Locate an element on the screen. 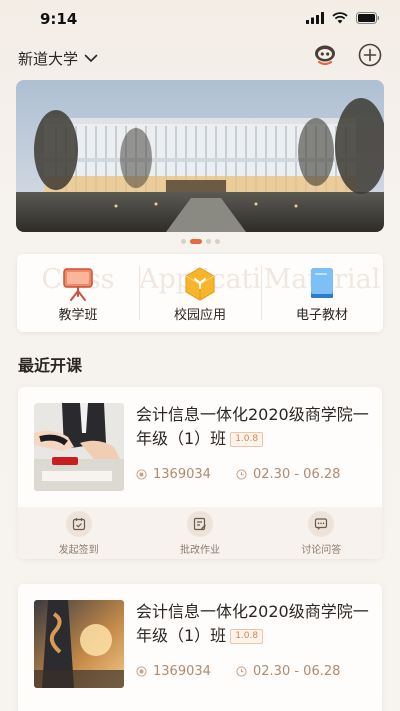  chat-bubble-icon is located at coordinates (321, 523).